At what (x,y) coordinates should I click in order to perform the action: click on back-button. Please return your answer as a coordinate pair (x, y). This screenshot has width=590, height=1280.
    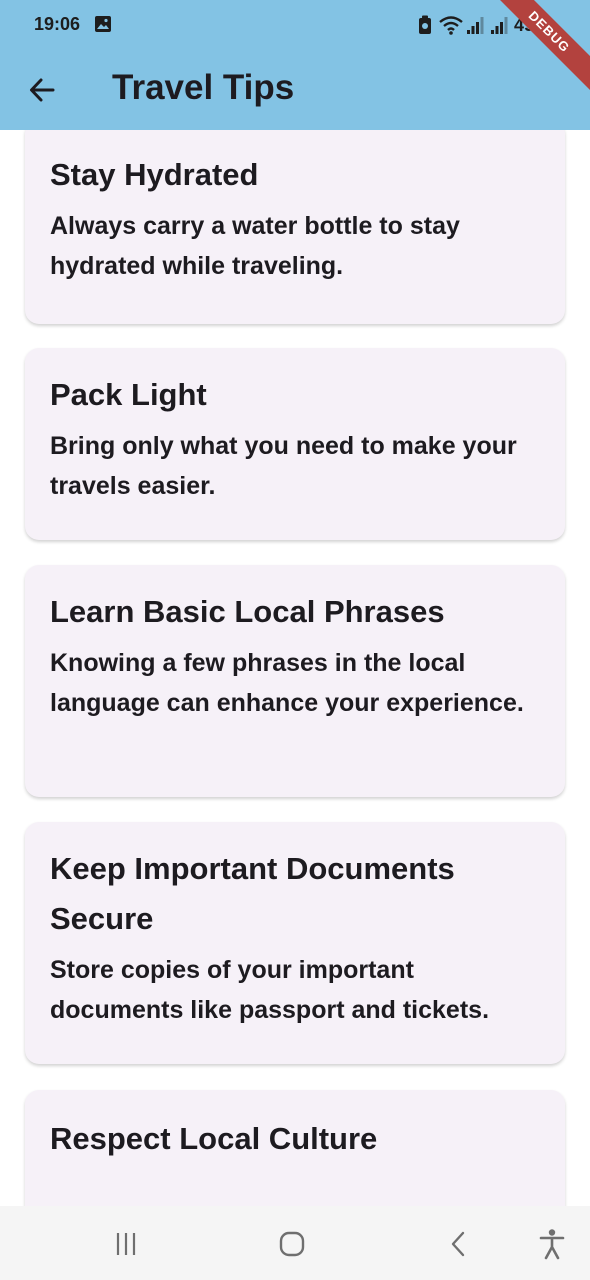
    Looking at the image, I should click on (42, 90).